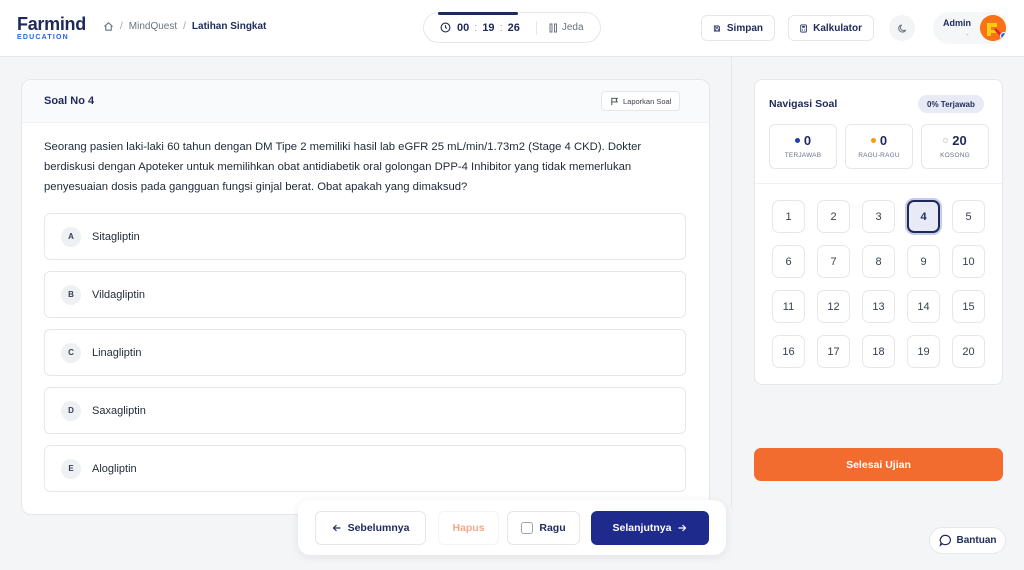 The width and height of the screenshot is (1024, 570). I want to click on save-label: Simpan, so click(744, 28).